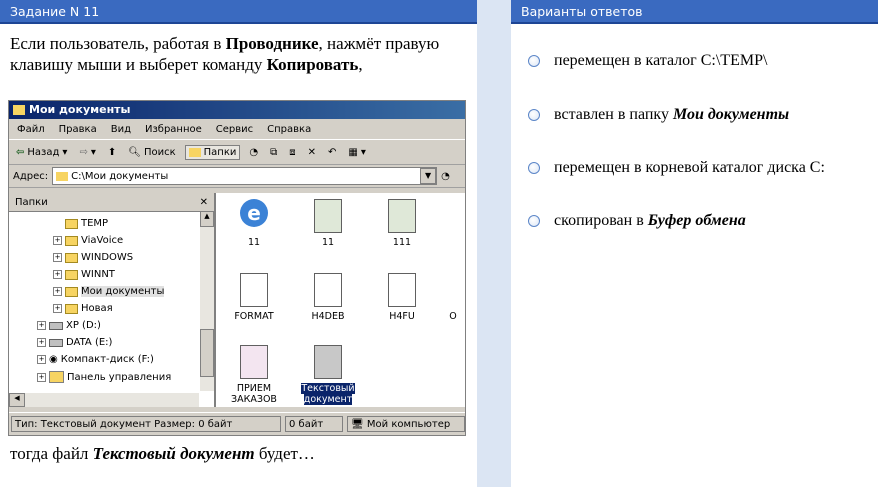 The image size is (878, 487). I want to click on menu-tools: Сервис, so click(234, 129).